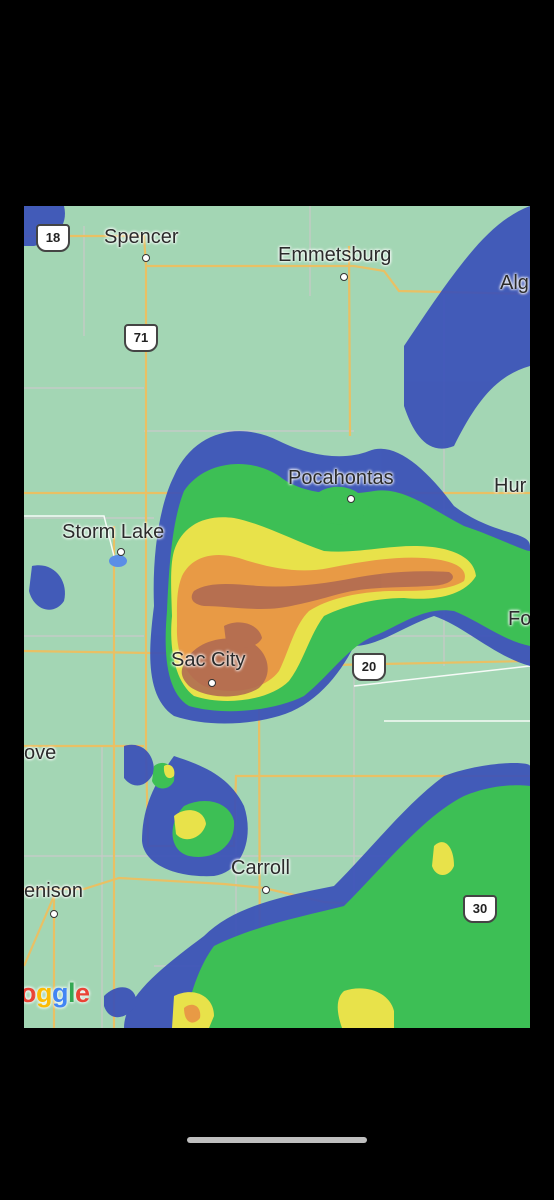 The width and height of the screenshot is (554, 1200). What do you see at coordinates (40, 753) in the screenshot?
I see `city-label-ida-grove: ove` at bounding box center [40, 753].